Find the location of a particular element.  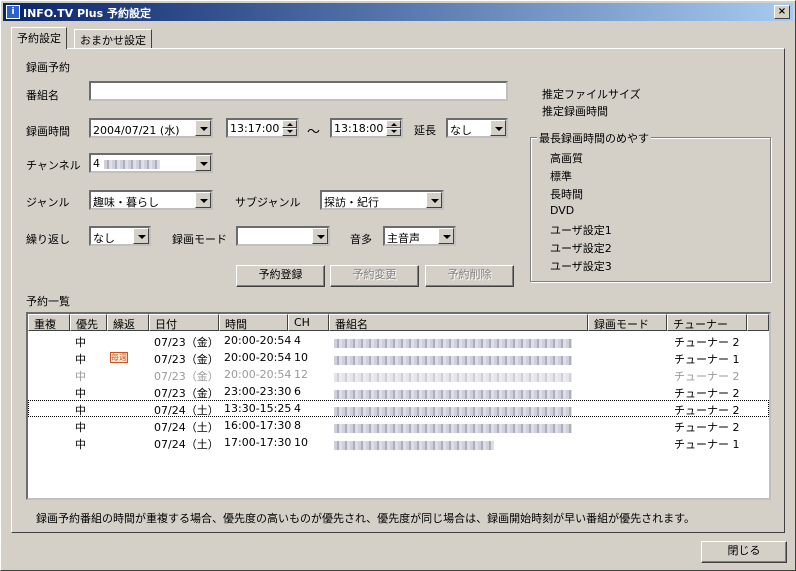

audio-label: 音多 is located at coordinates (361, 239).